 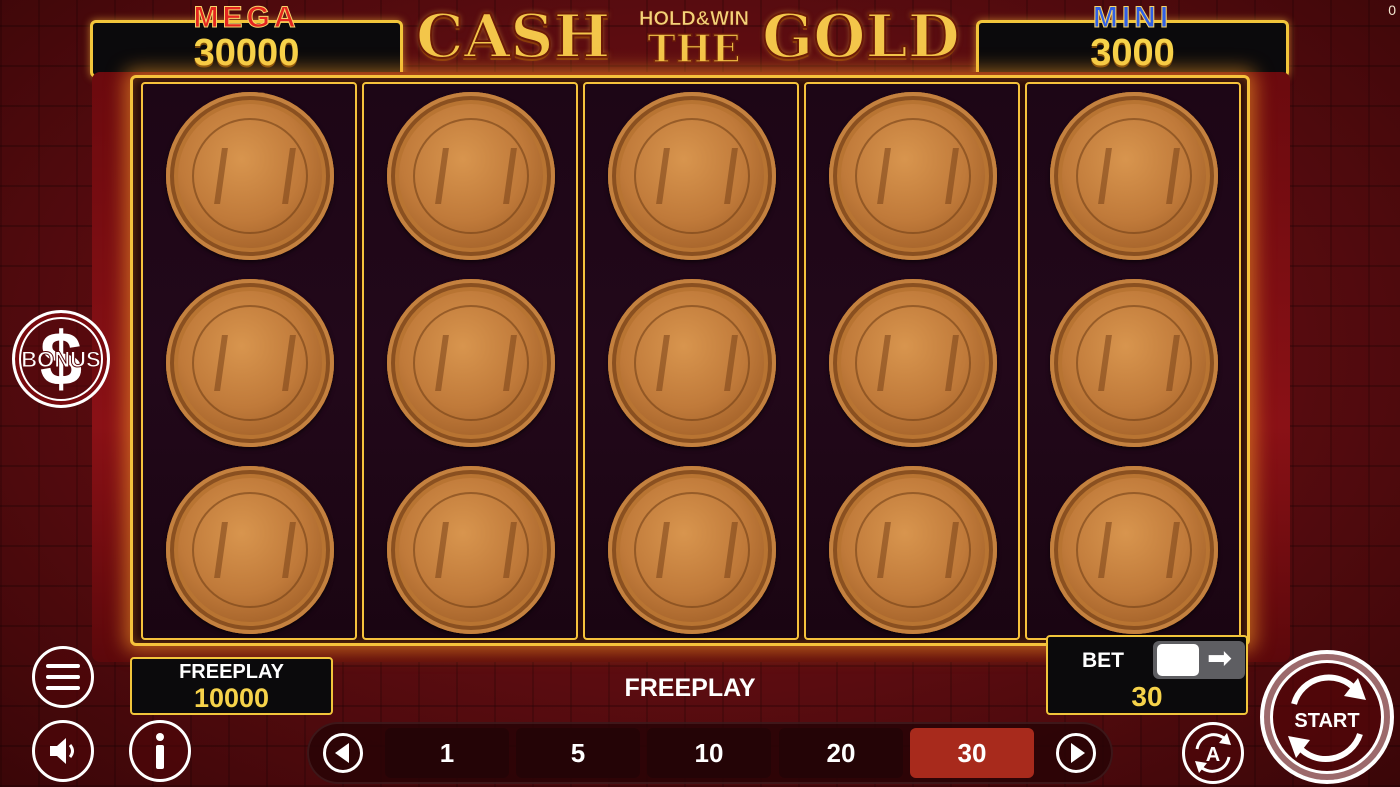 I want to click on autoplay-icon: A, so click(x=1213, y=753).